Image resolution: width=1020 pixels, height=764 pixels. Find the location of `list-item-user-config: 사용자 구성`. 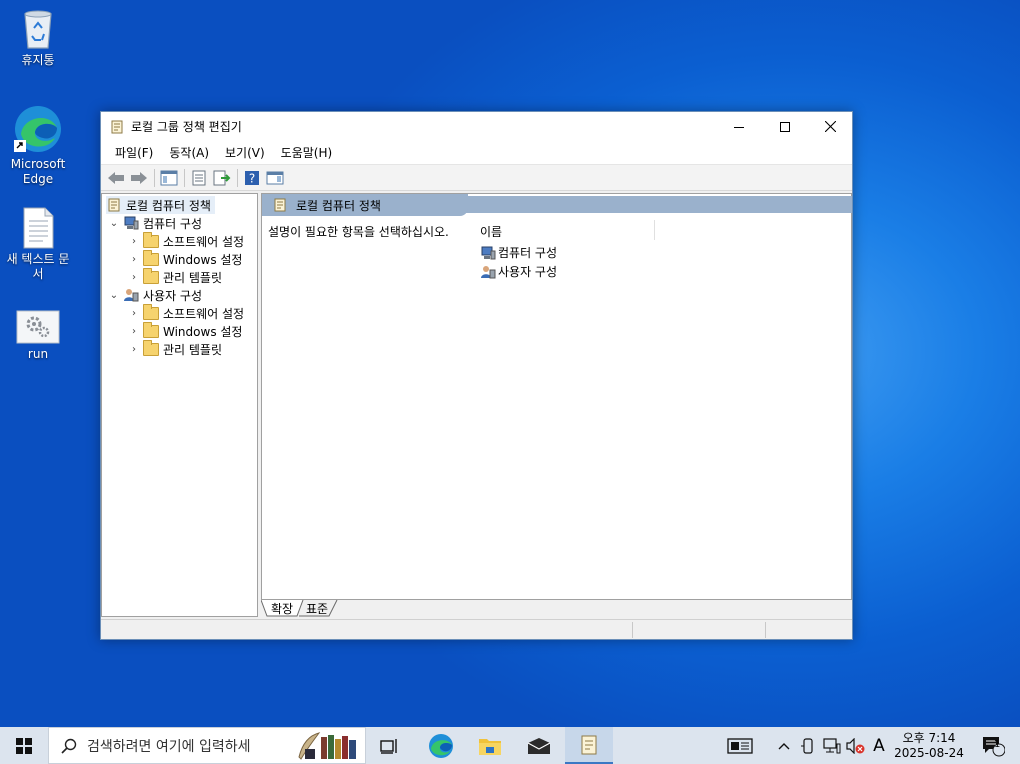

list-item-user-config: 사용자 구성 is located at coordinates (518, 271).